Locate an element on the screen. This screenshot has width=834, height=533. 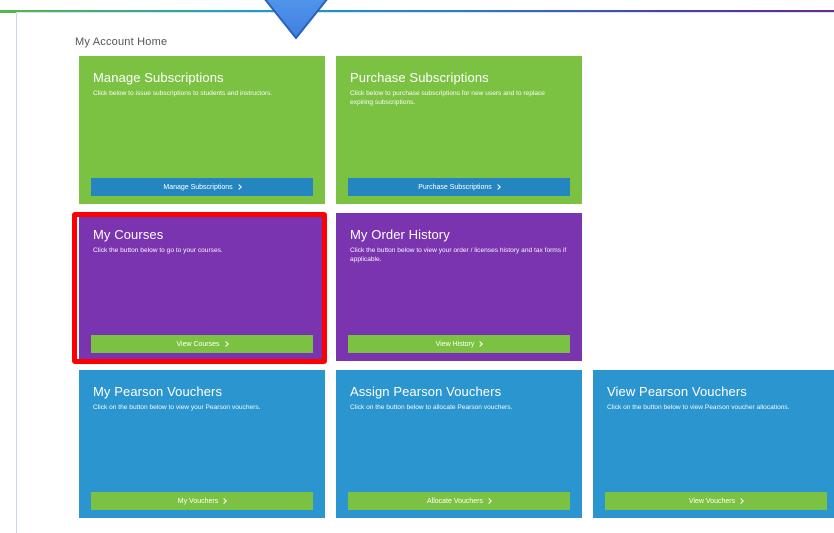
manage-subscriptions-button: Manage Subscriptions is located at coordinates (202, 187).